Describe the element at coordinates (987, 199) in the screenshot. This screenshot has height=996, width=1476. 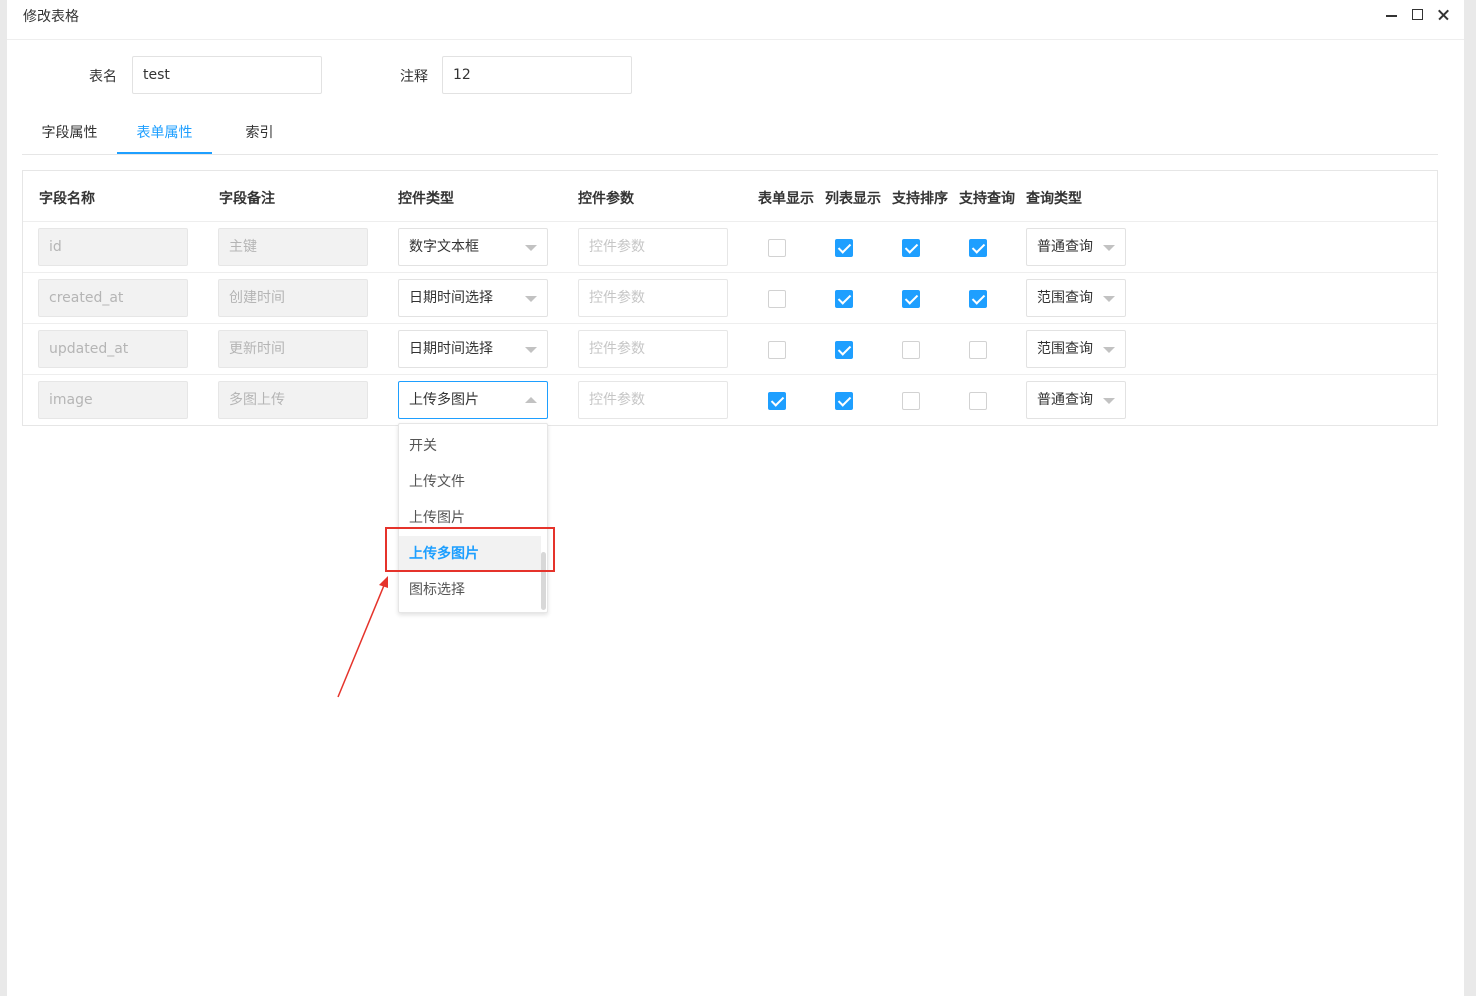
I see `header-searchable: 支持查询` at that location.